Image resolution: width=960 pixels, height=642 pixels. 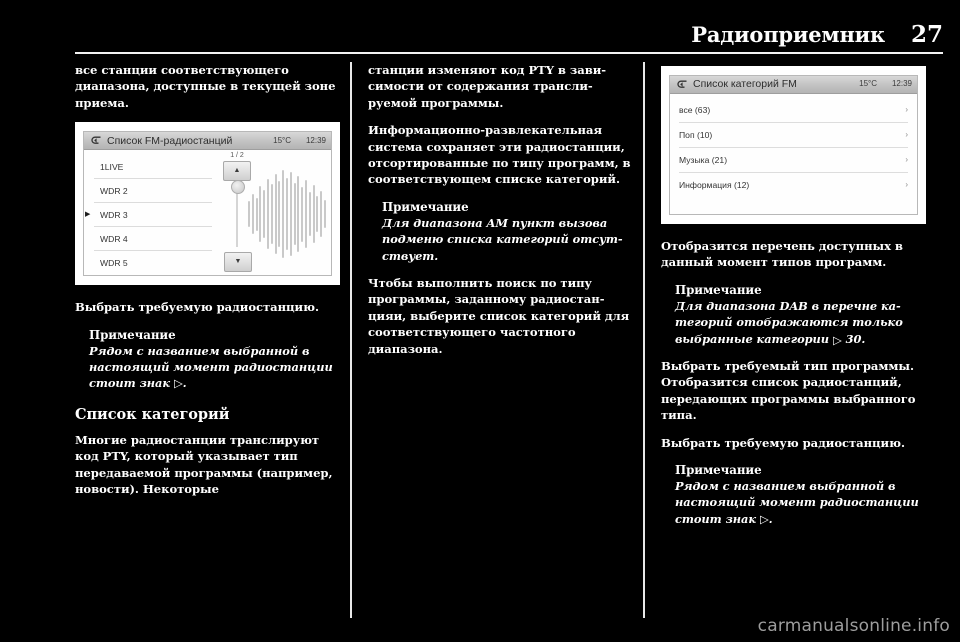 I want to click on column1-paragraph-2: Выбрать требуемую радиостан­цию., so click(x=197, y=307).